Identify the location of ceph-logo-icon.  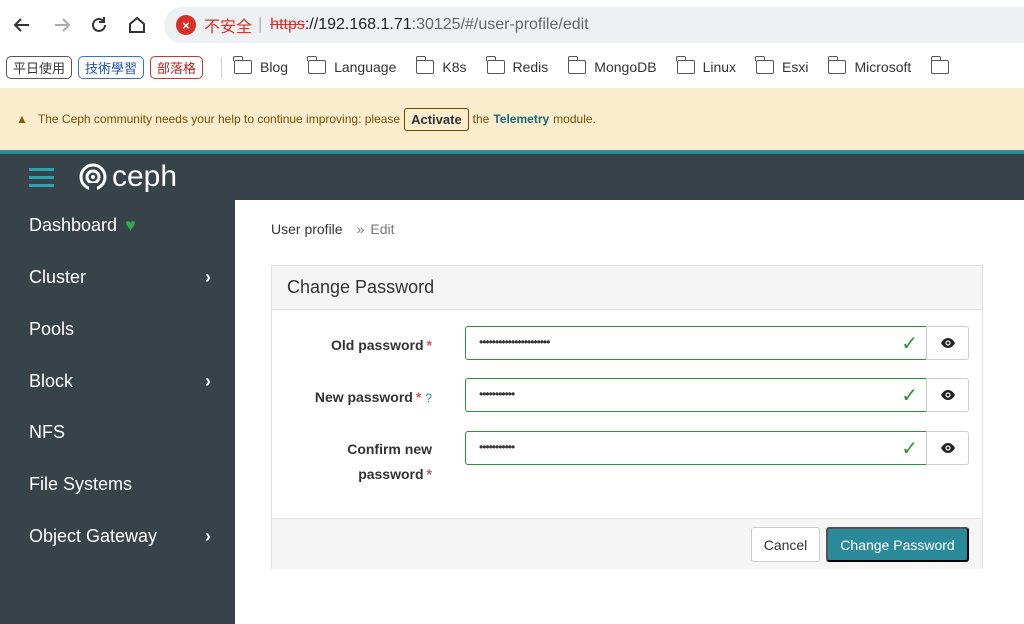
(93, 177).